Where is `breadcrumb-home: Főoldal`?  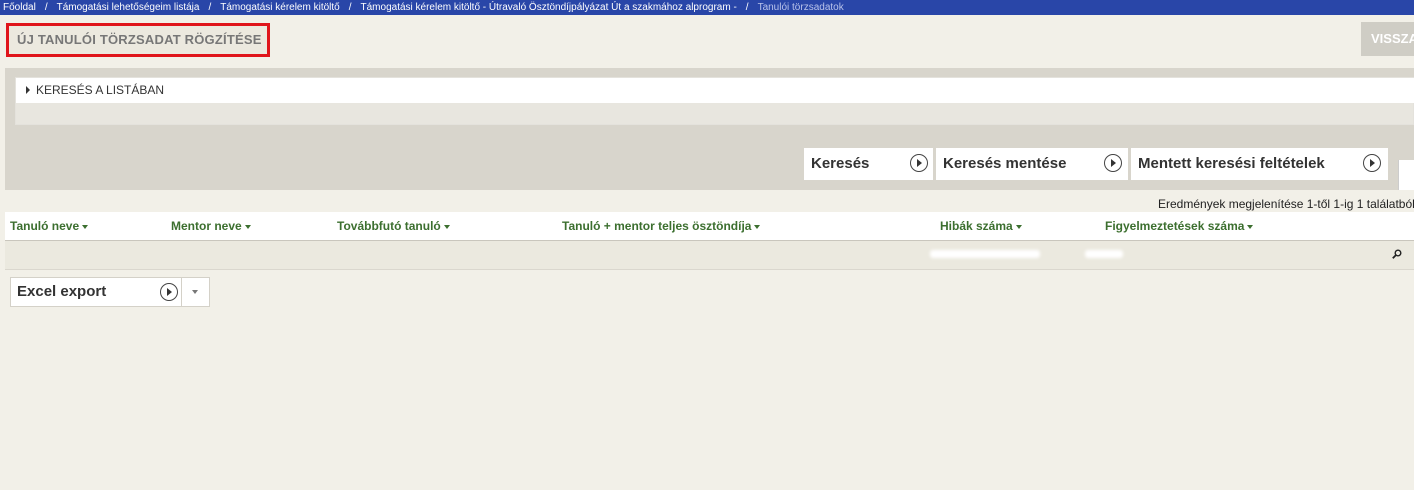 breadcrumb-home: Főoldal is located at coordinates (19, 7).